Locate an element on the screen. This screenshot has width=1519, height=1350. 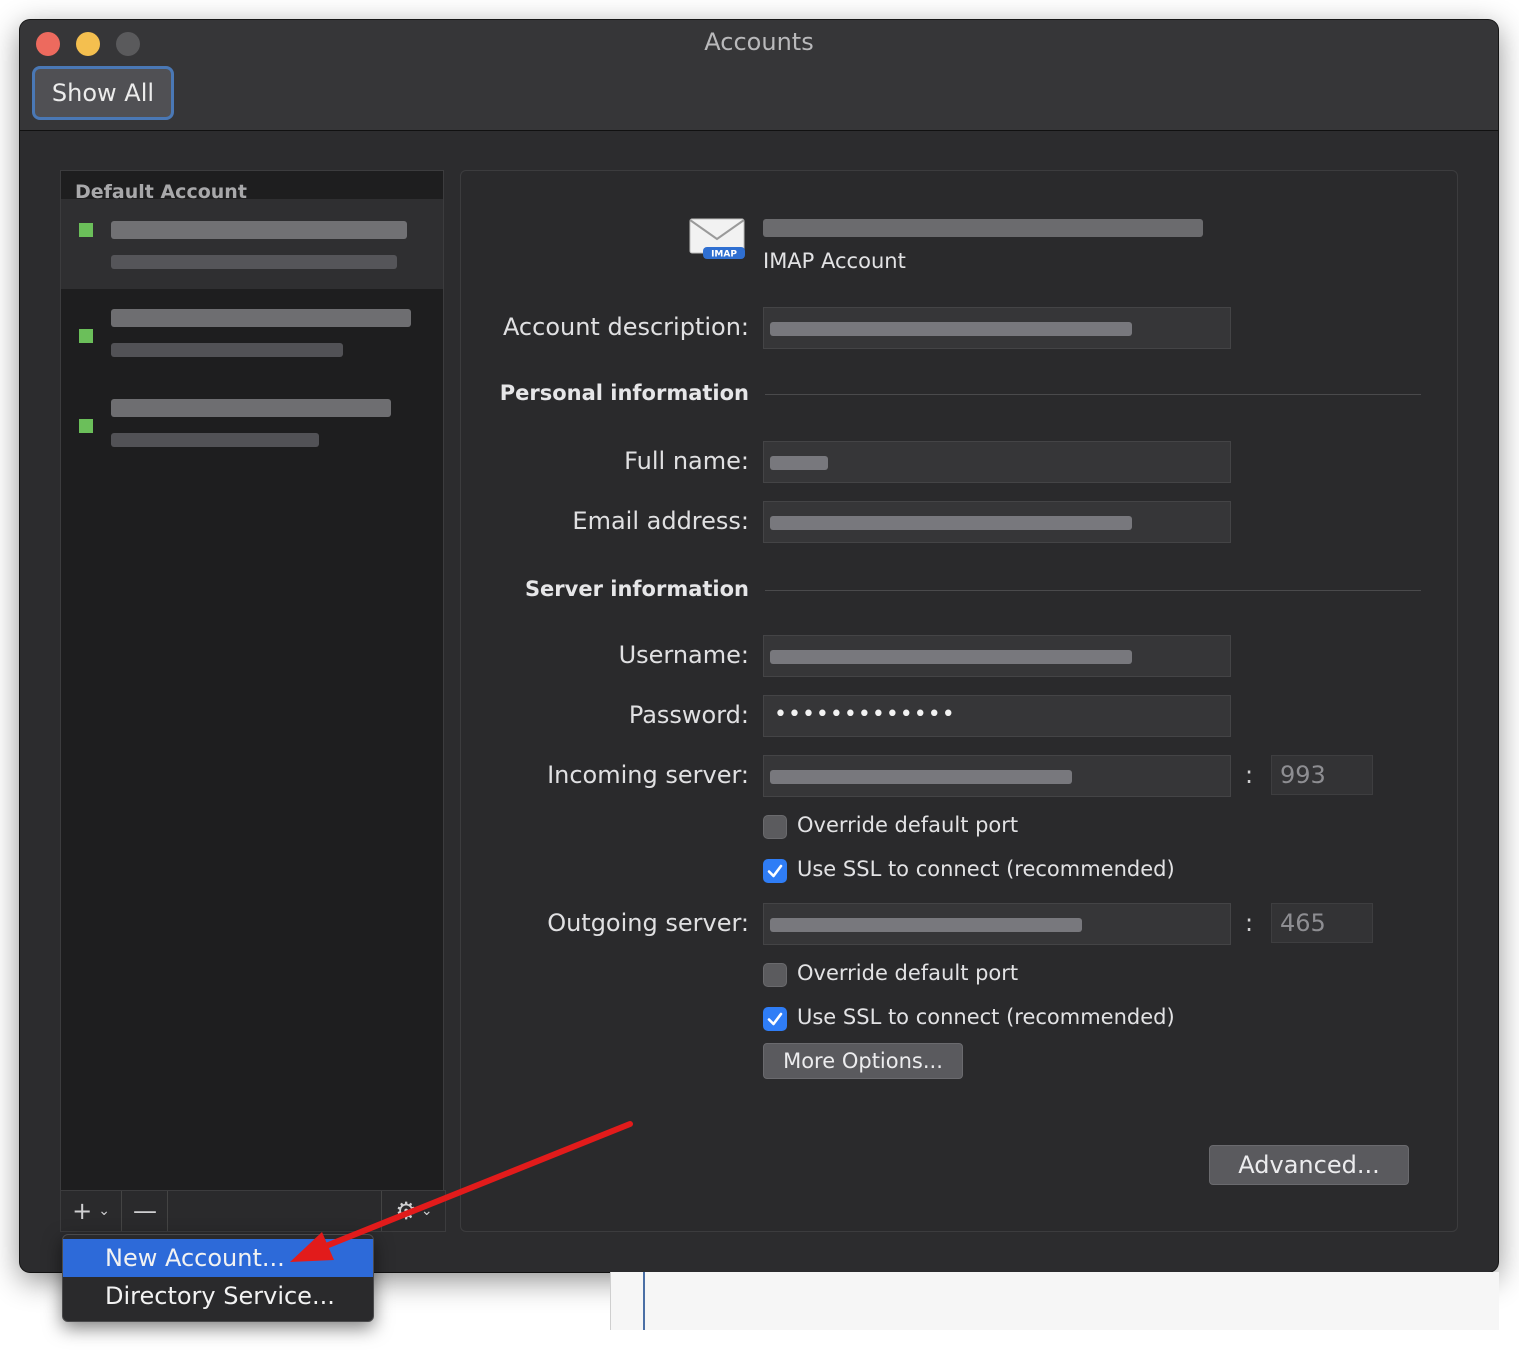
incoming-use-ssl-label: Use SSL to connect (recommended) is located at coordinates (986, 869).